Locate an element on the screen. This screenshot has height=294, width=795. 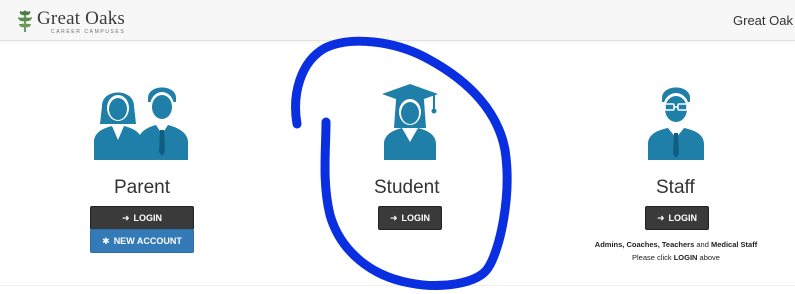
staff-login-button: ➜ LOGIN is located at coordinates (677, 218).